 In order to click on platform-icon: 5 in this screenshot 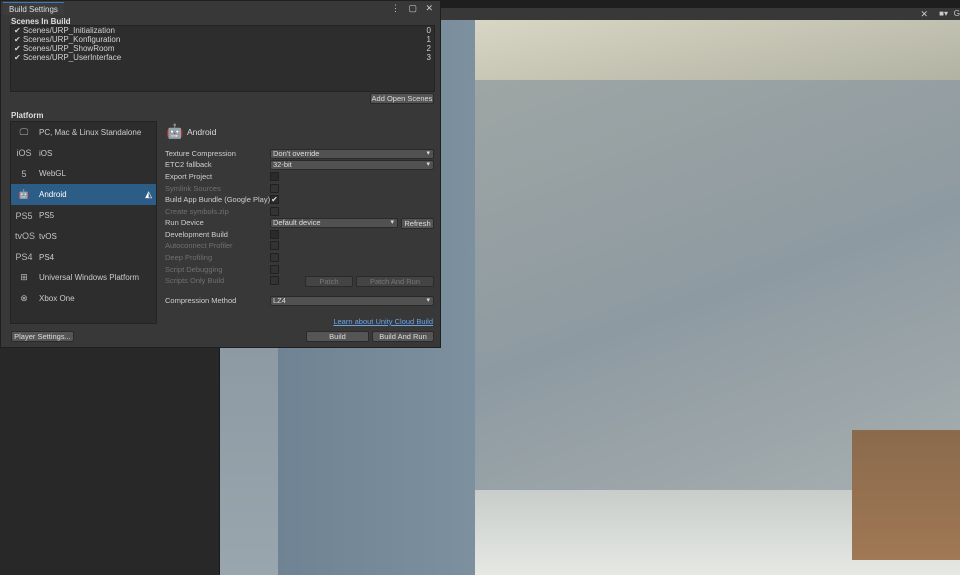, I will do `click(24, 173)`.